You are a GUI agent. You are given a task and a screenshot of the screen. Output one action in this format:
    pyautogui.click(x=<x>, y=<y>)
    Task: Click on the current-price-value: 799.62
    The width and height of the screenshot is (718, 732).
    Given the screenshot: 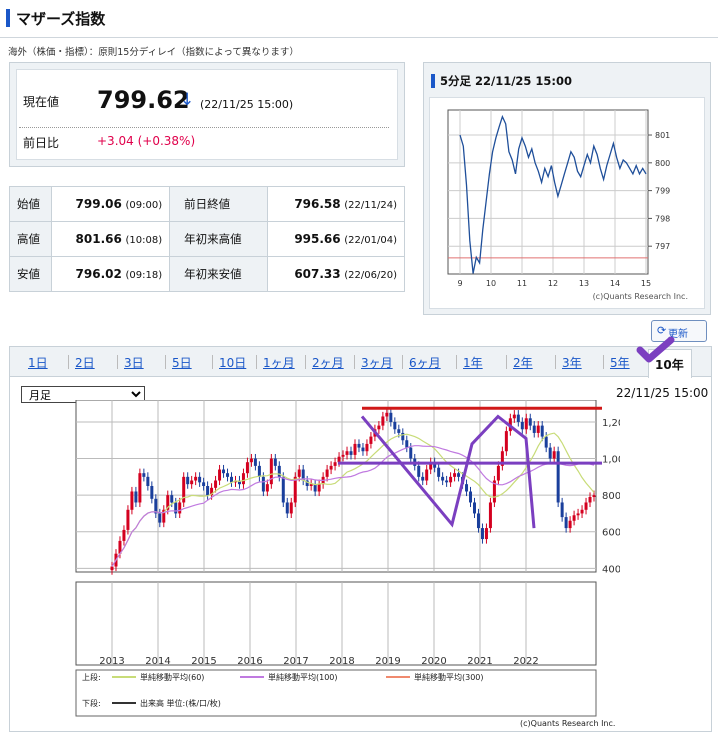 What is the action you would take?
    pyautogui.click(x=143, y=100)
    